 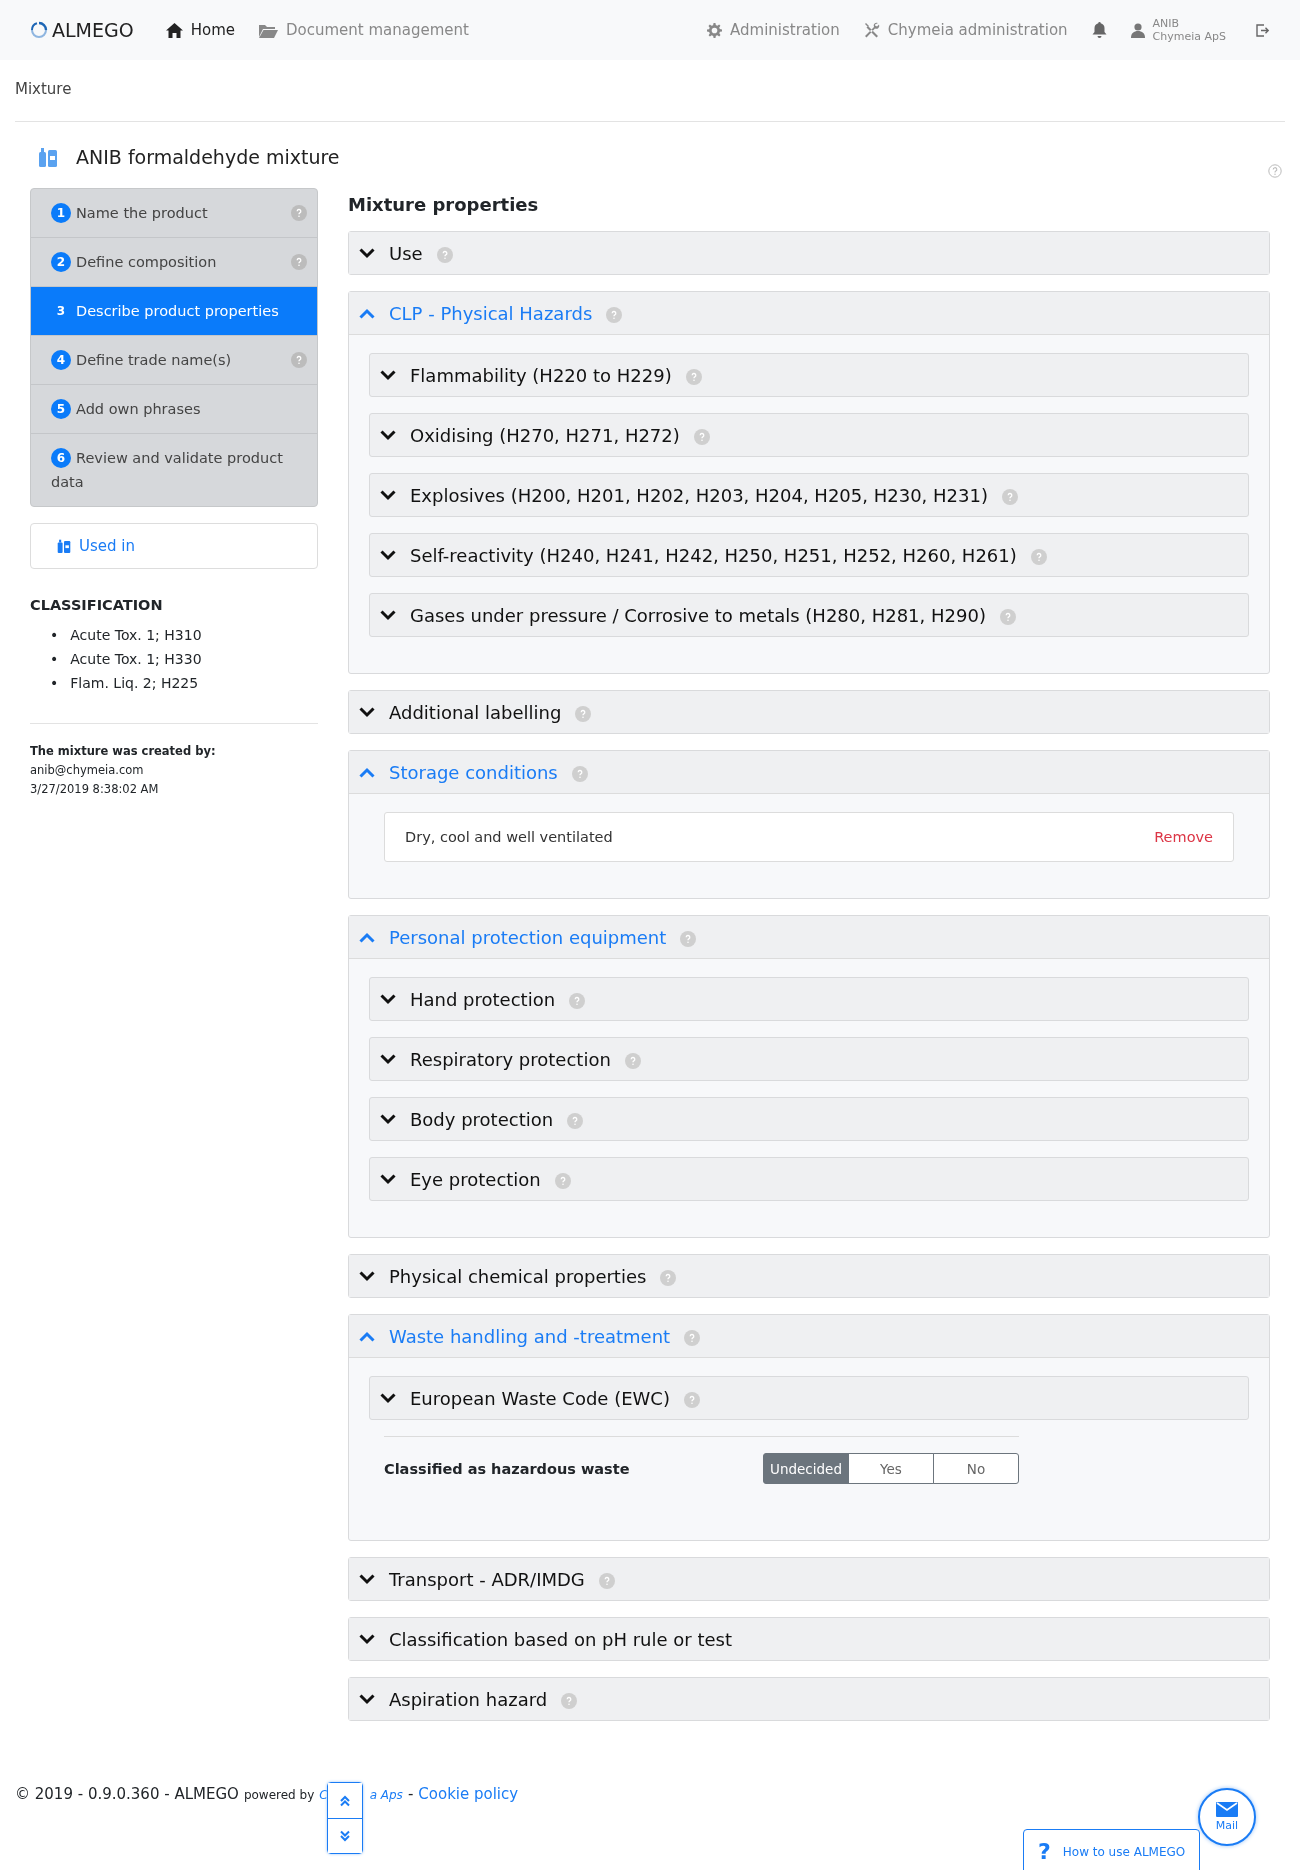 What do you see at coordinates (809, 435) in the screenshot?
I see `accordion-header: Oxidising (H270, H271, H272)` at bounding box center [809, 435].